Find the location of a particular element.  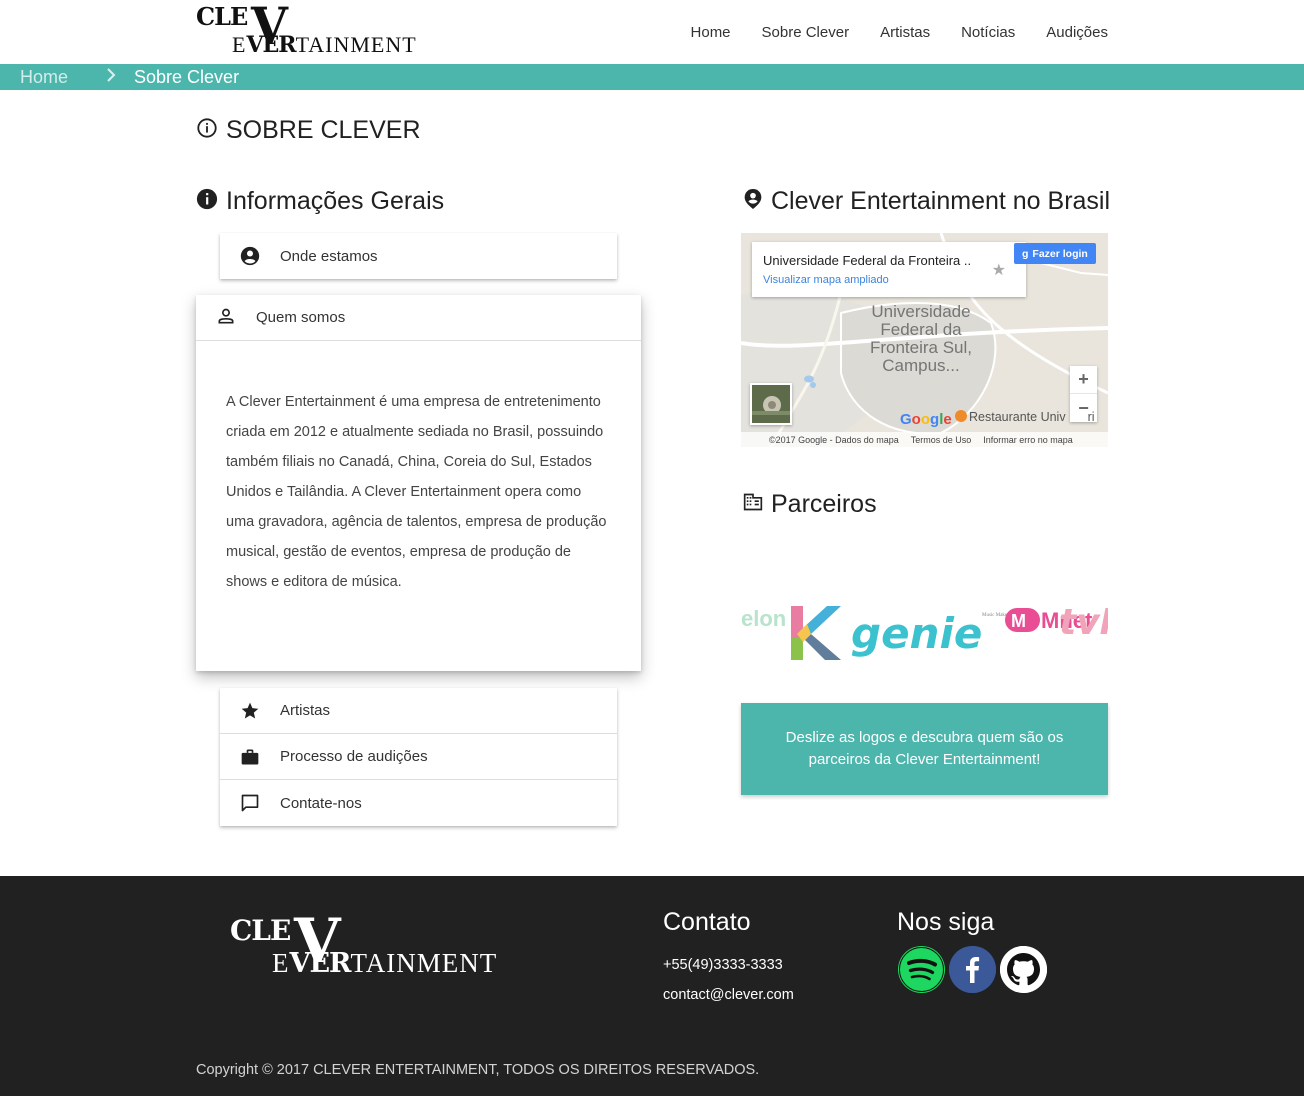

collapsible-label: Quem somos is located at coordinates (301, 317).